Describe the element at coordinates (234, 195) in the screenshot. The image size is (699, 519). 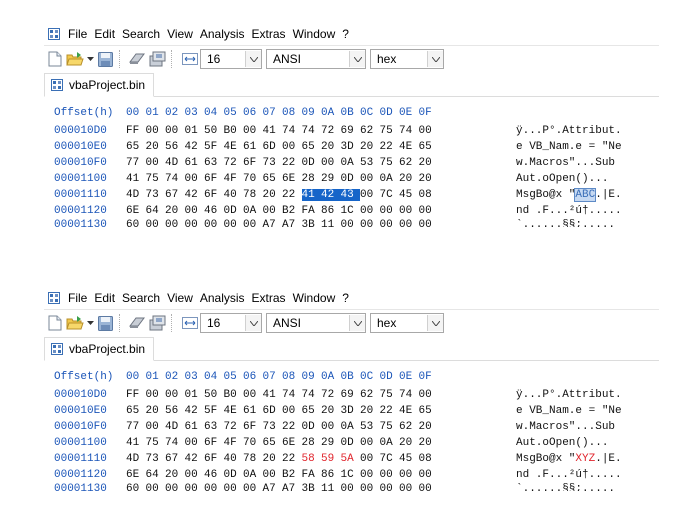
I see `hex-byte: 40` at that location.